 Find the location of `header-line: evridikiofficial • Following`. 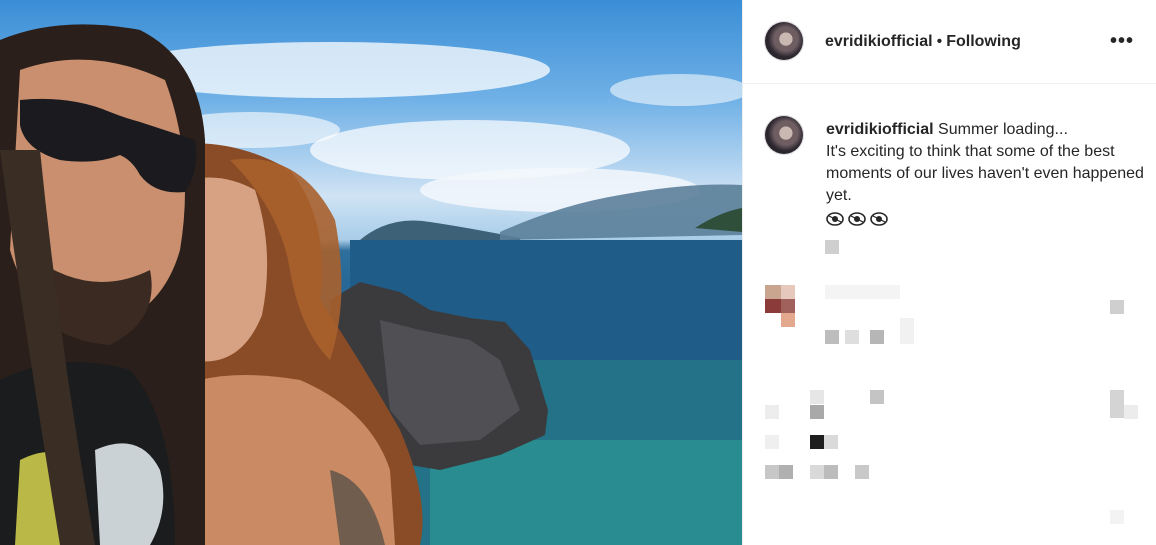

header-line: evridikiofficial • Following is located at coordinates (923, 42).